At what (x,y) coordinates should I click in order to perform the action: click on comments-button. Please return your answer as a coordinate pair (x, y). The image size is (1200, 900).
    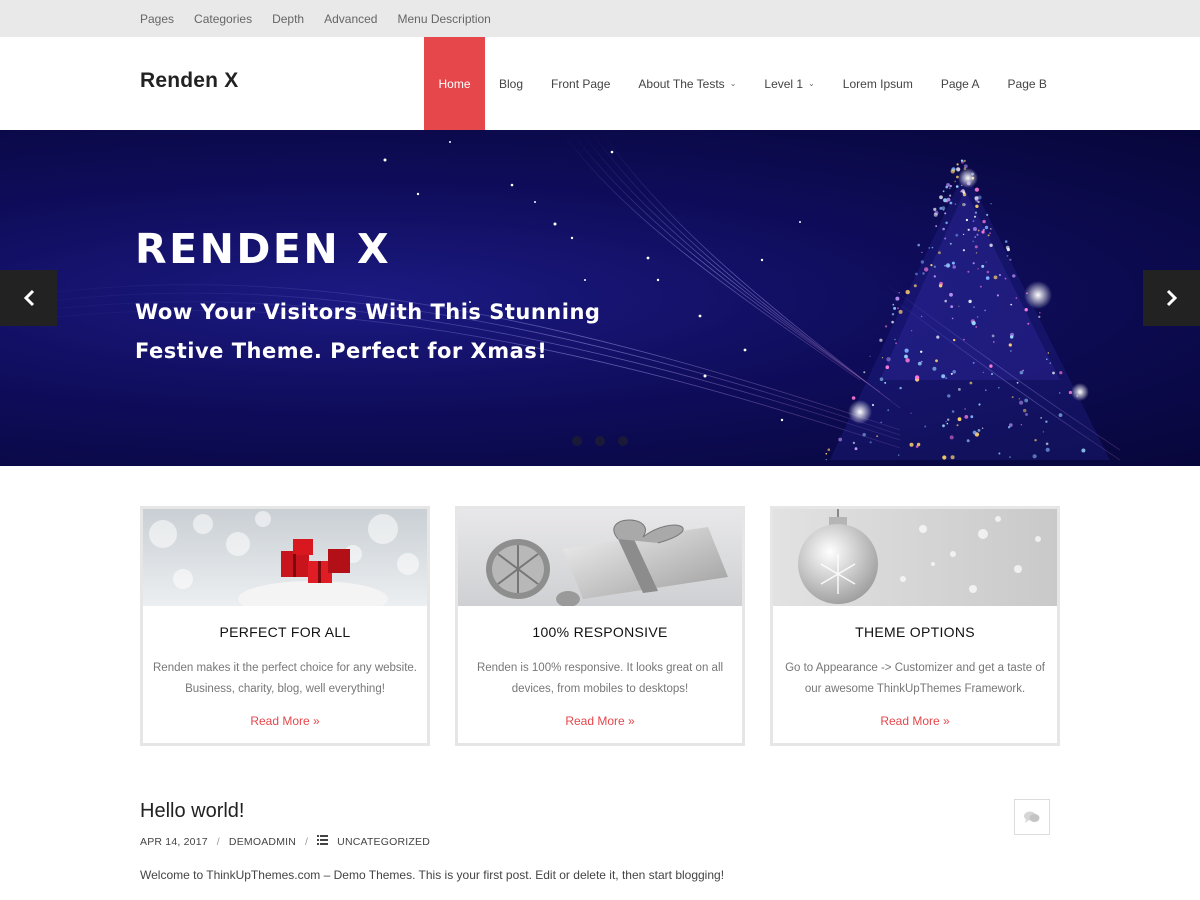
    Looking at the image, I should click on (1032, 817).